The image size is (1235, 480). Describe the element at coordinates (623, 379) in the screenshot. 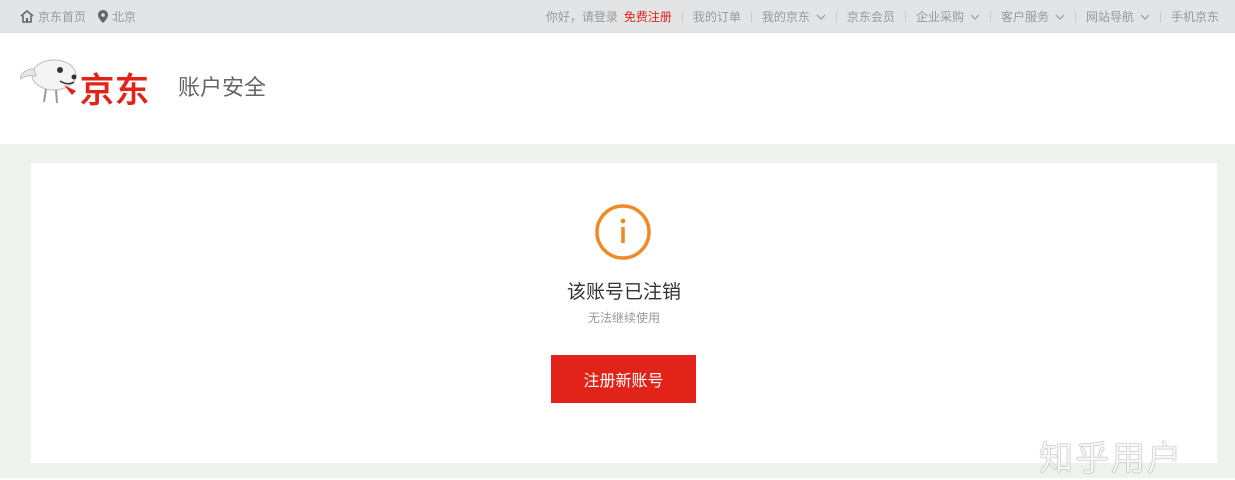

I see `register-new-account-button: 注册新账号` at that location.